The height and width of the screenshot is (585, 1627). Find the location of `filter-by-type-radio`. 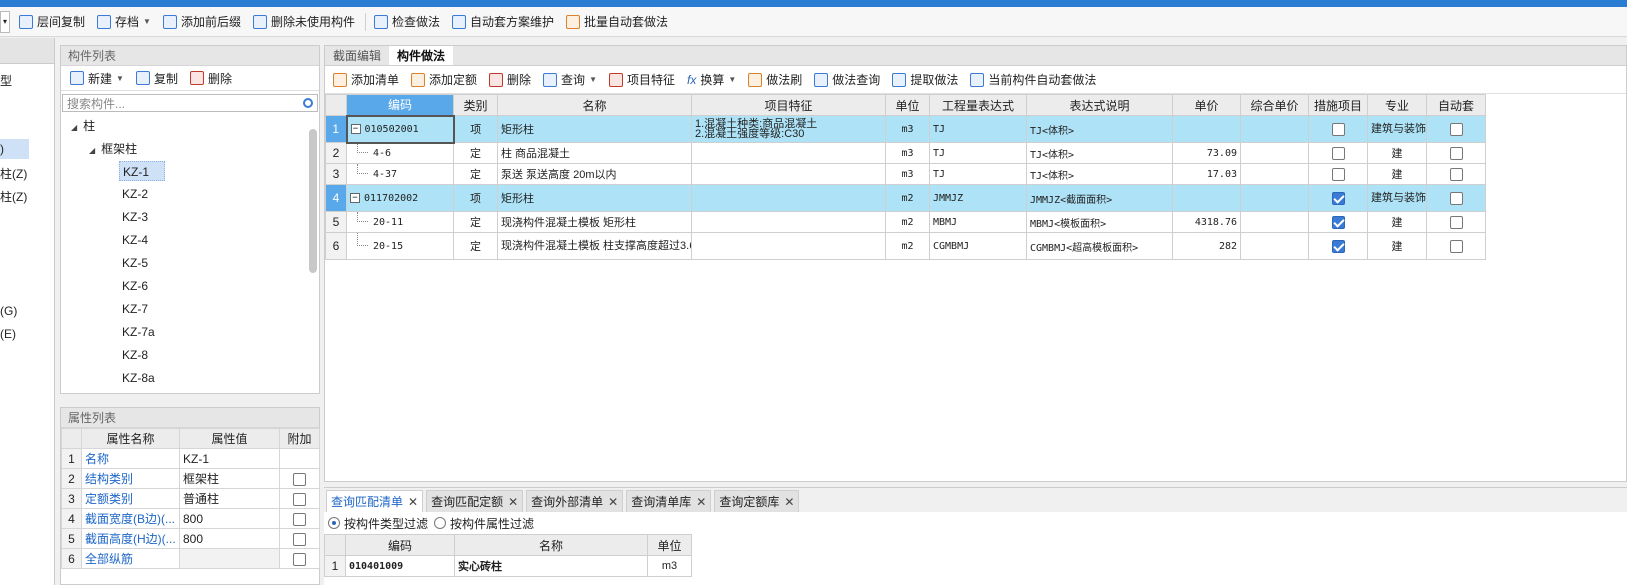

filter-by-type-radio is located at coordinates (334, 523).